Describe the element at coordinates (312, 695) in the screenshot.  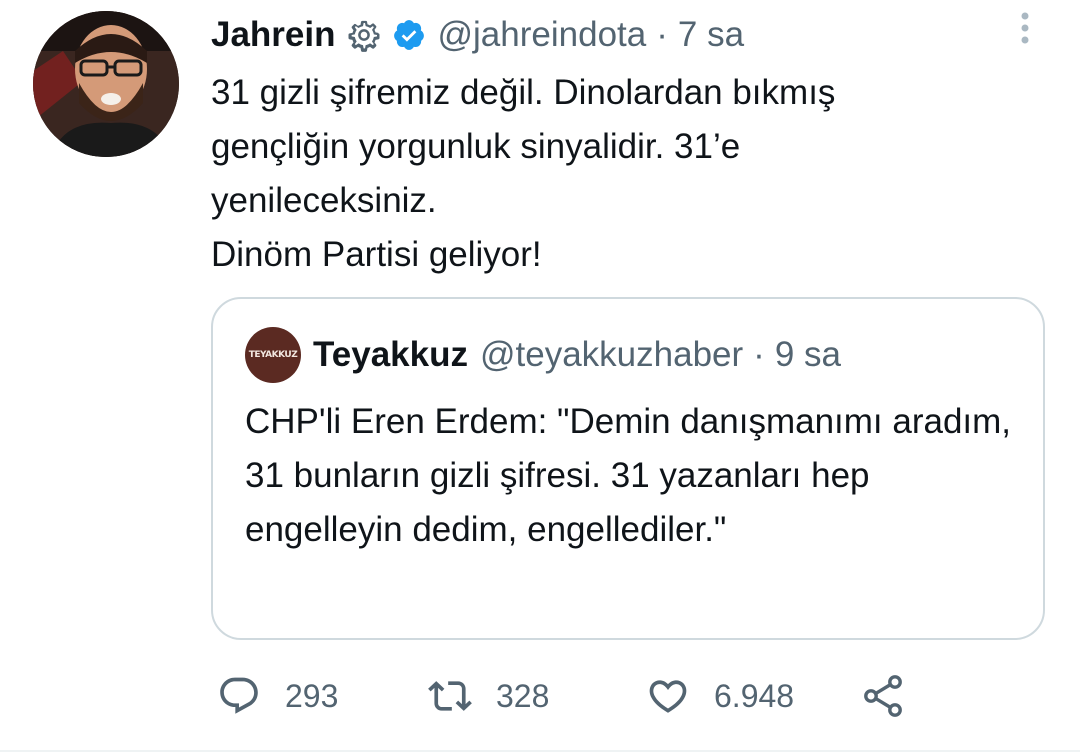
I see `reply-count: 293` at that location.